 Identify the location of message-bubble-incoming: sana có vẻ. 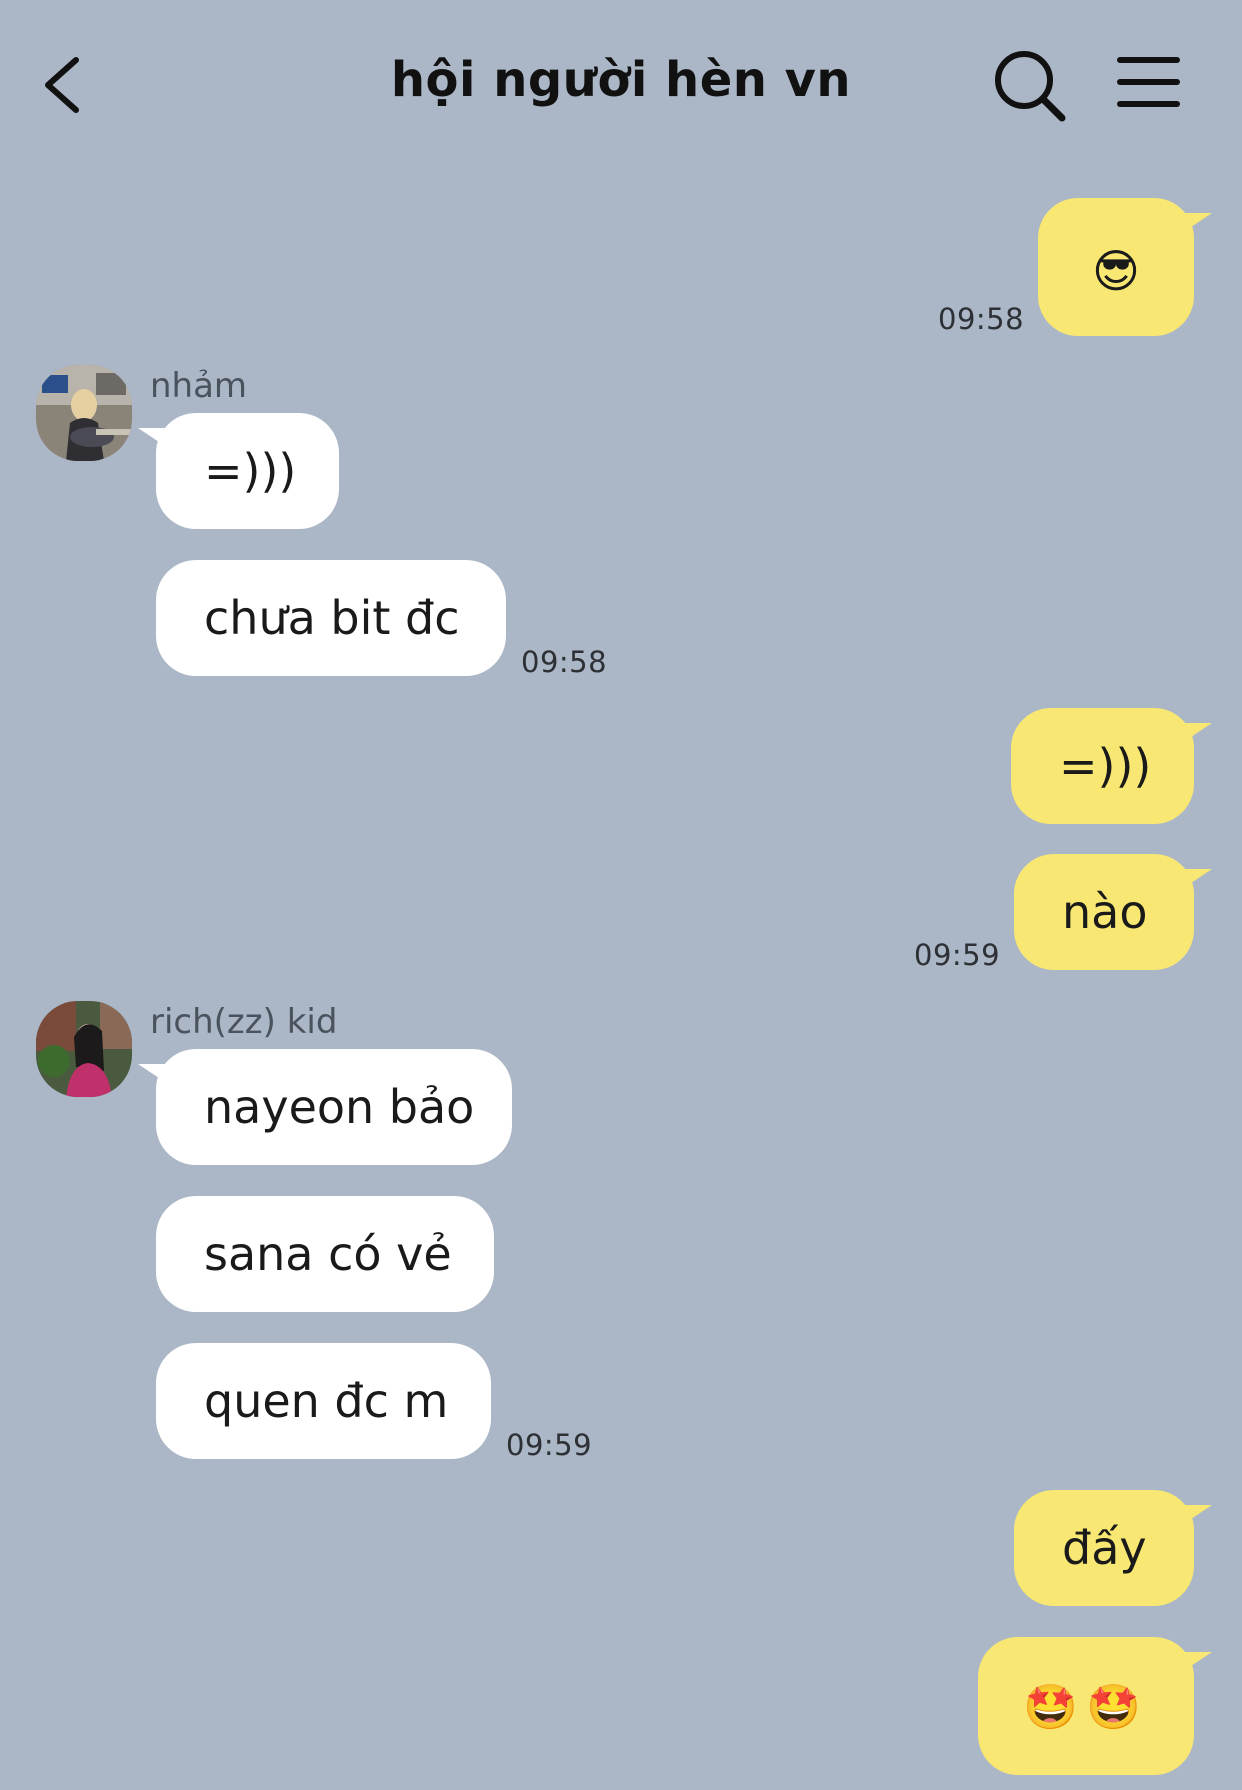
(325, 1254).